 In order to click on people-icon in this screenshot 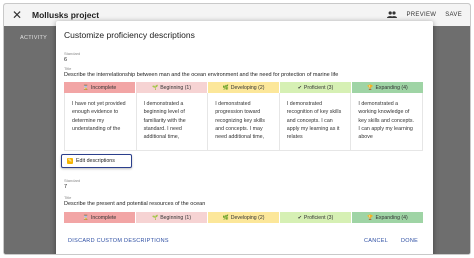, I will do `click(392, 15)`.